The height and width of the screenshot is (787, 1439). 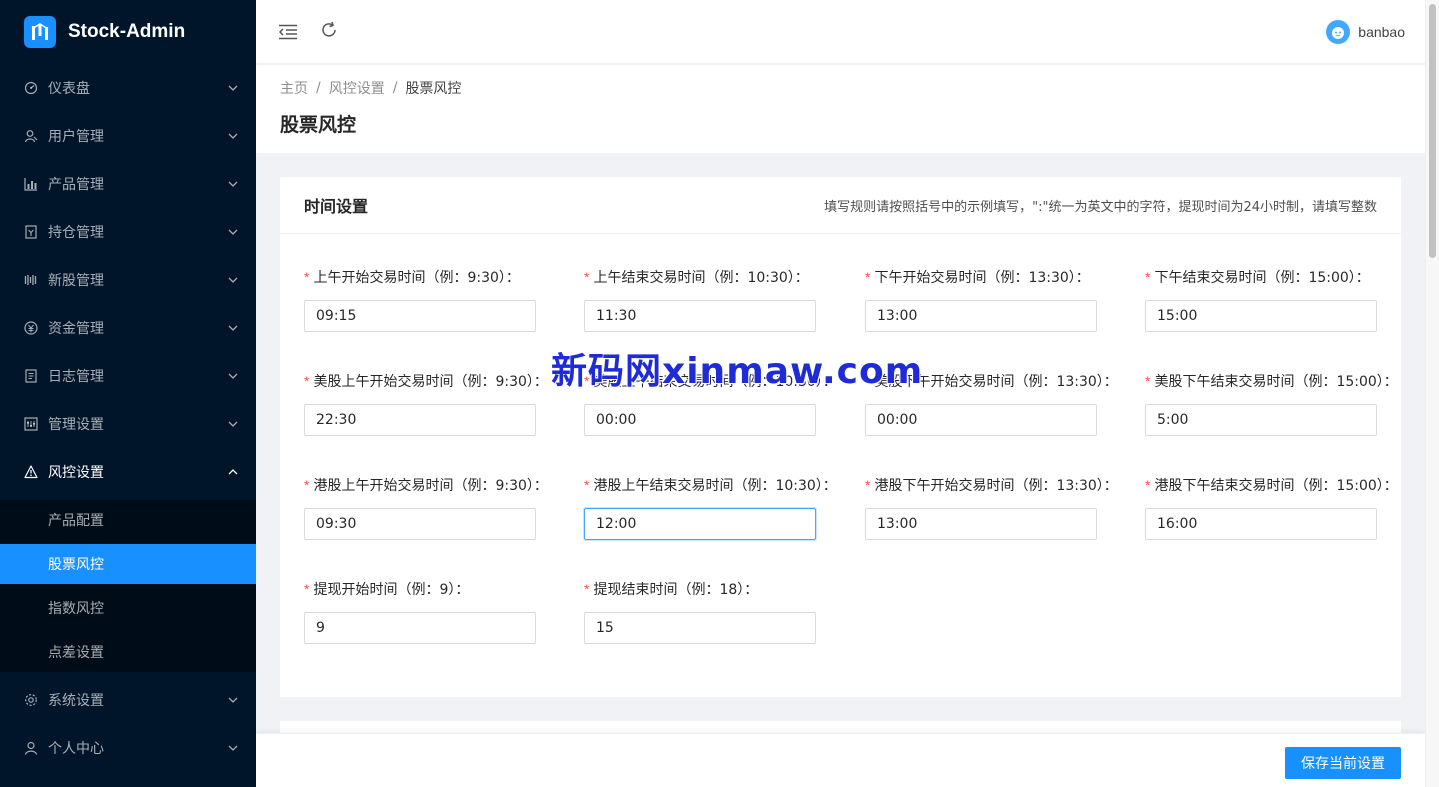 I want to click on field-label: 美股上午结束交易时间（例：10:30）：, so click(x=715, y=382).